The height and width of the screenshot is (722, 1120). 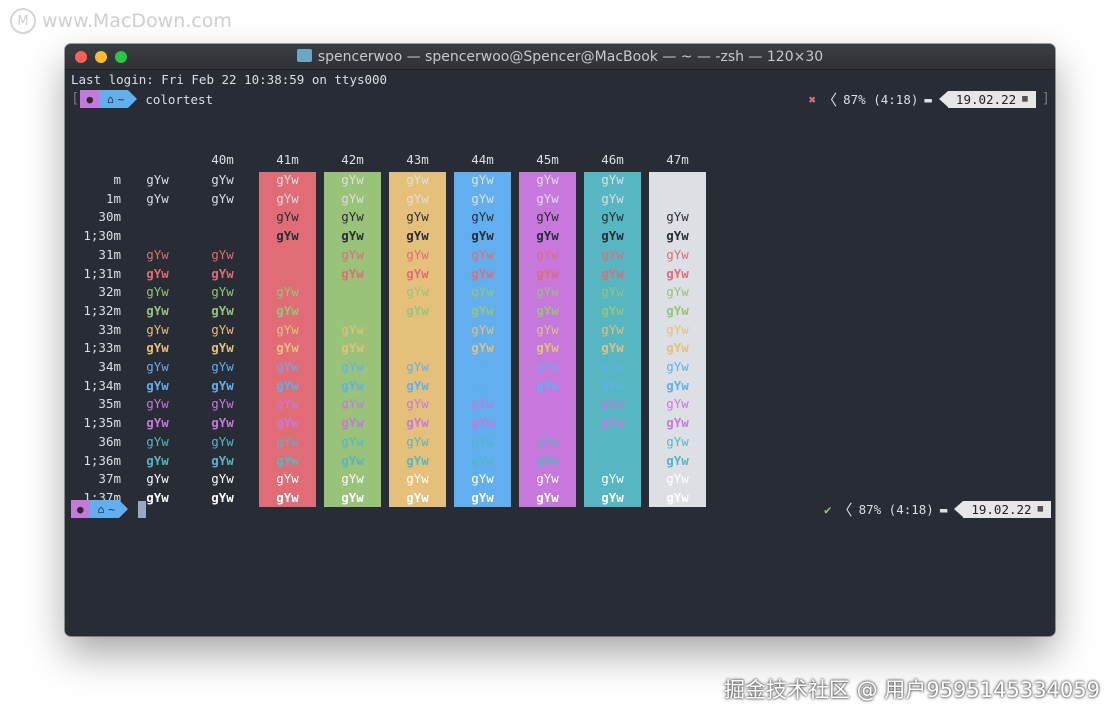 What do you see at coordinates (81, 57) in the screenshot?
I see `close-button` at bounding box center [81, 57].